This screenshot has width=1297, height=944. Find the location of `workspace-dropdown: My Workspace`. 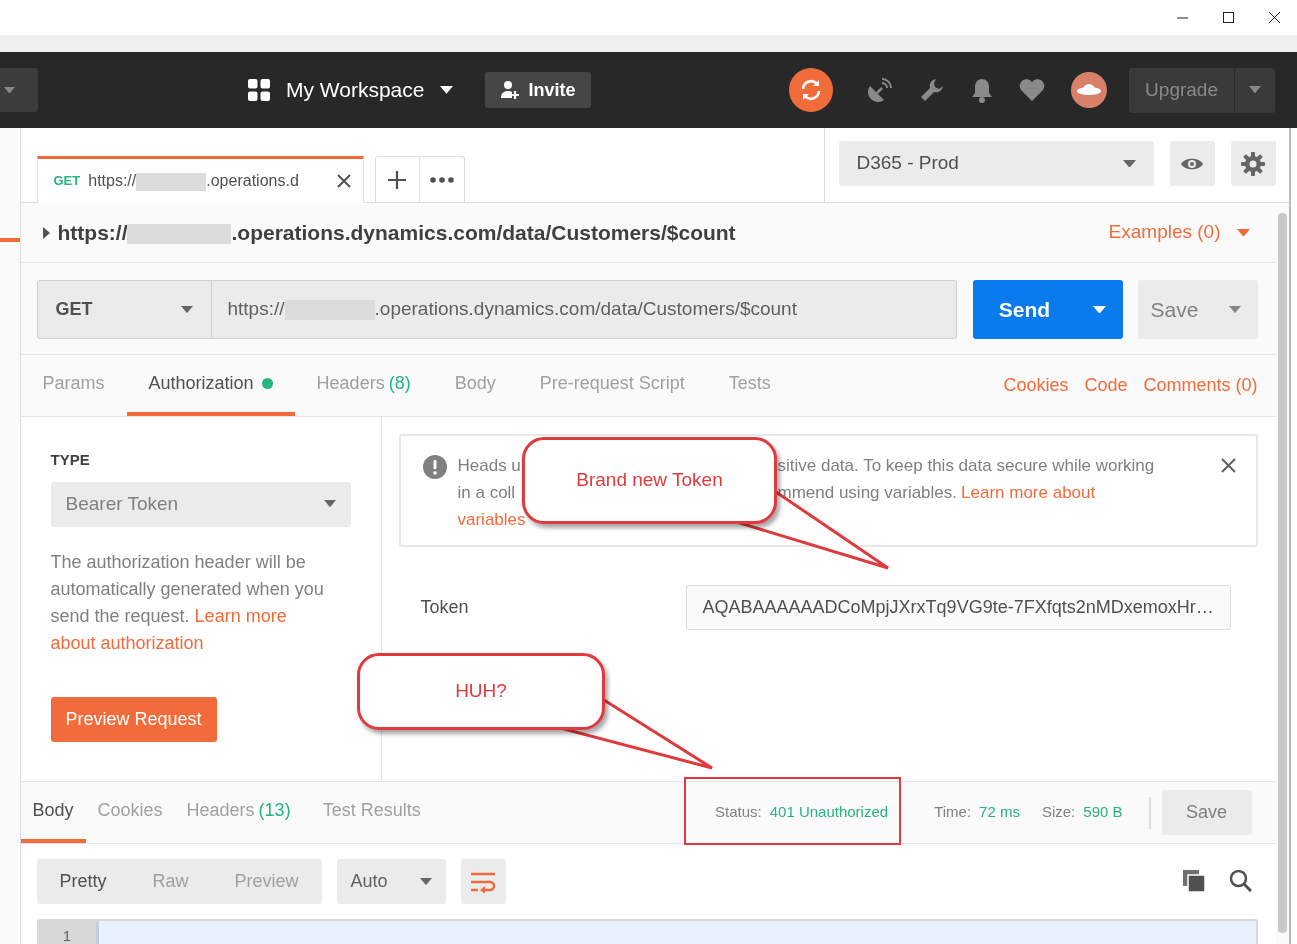

workspace-dropdown: My Workspace is located at coordinates (370, 90).